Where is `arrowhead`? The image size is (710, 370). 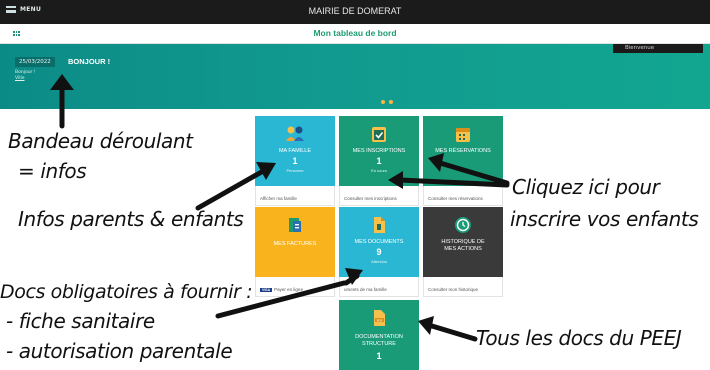 arrowhead is located at coordinates (426, 325).